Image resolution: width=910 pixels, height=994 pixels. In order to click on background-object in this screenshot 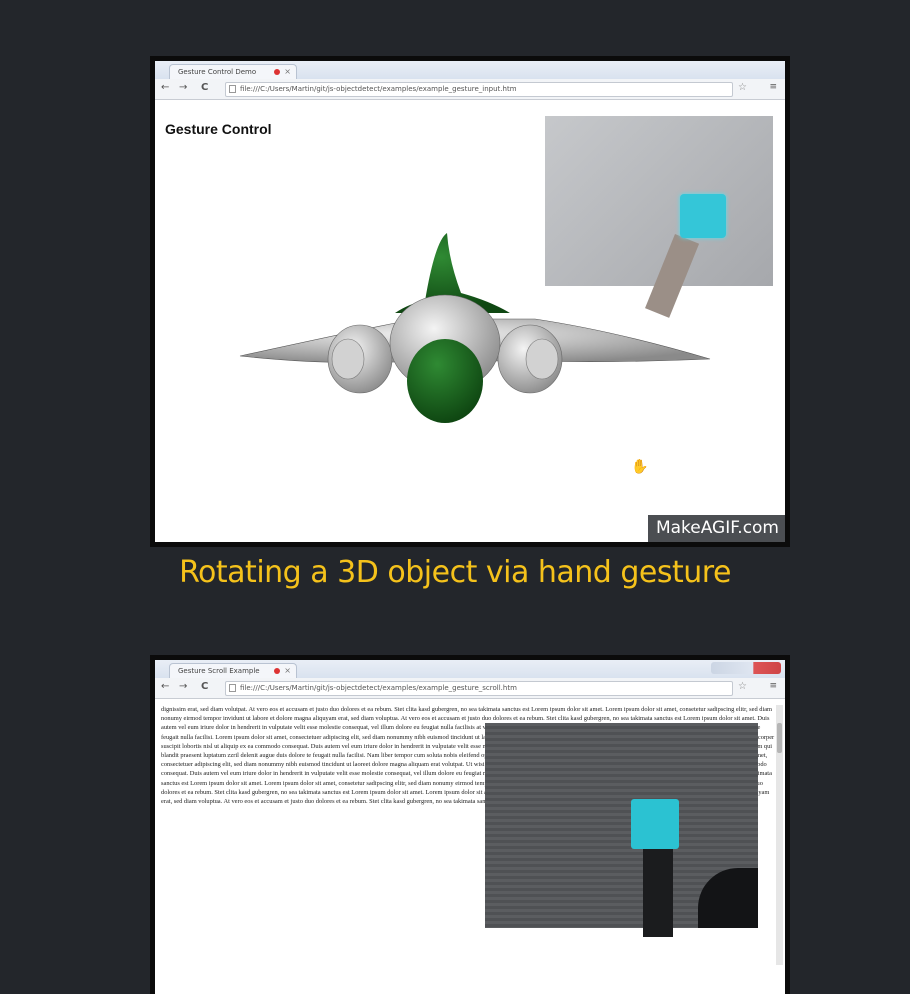, I will do `click(728, 898)`.